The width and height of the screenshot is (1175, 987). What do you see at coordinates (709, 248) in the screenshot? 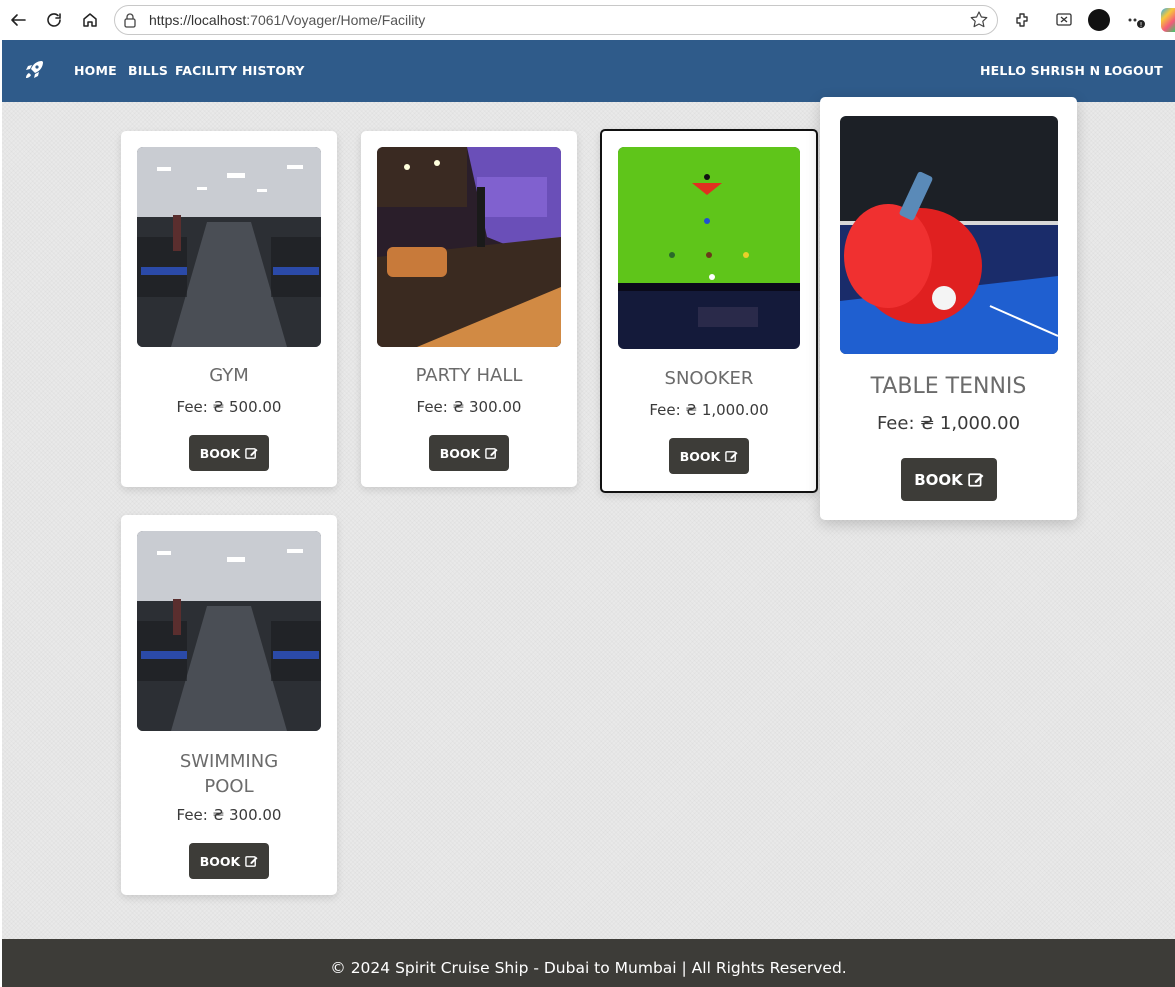
I see `snooker-photo` at bounding box center [709, 248].